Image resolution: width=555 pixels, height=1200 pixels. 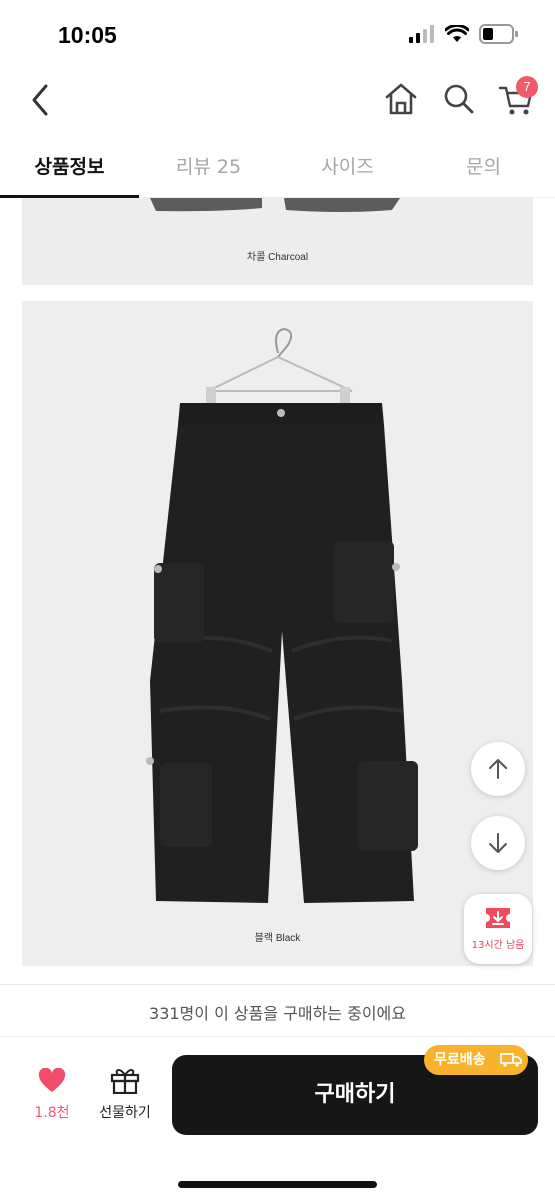 I want to click on arrow-down-icon, so click(x=498, y=843).